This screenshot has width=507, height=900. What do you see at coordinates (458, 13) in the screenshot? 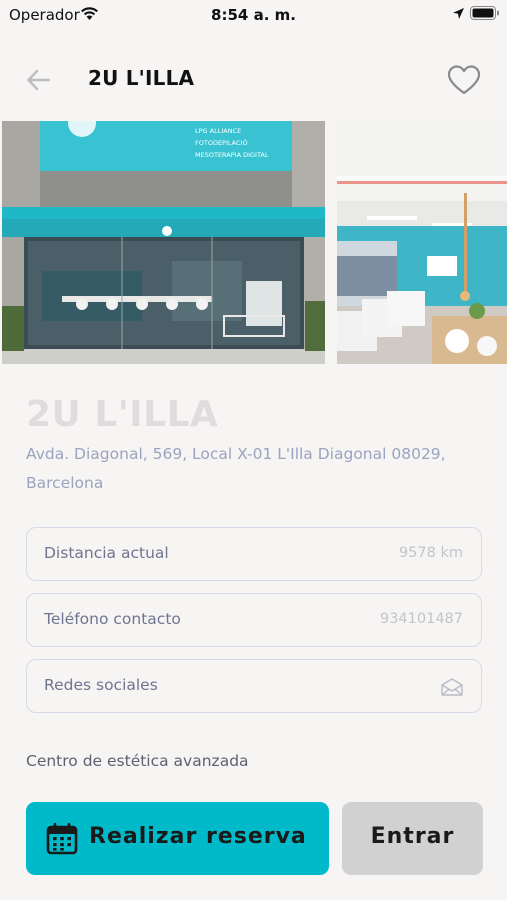
I see `location-arrow-icon` at bounding box center [458, 13].